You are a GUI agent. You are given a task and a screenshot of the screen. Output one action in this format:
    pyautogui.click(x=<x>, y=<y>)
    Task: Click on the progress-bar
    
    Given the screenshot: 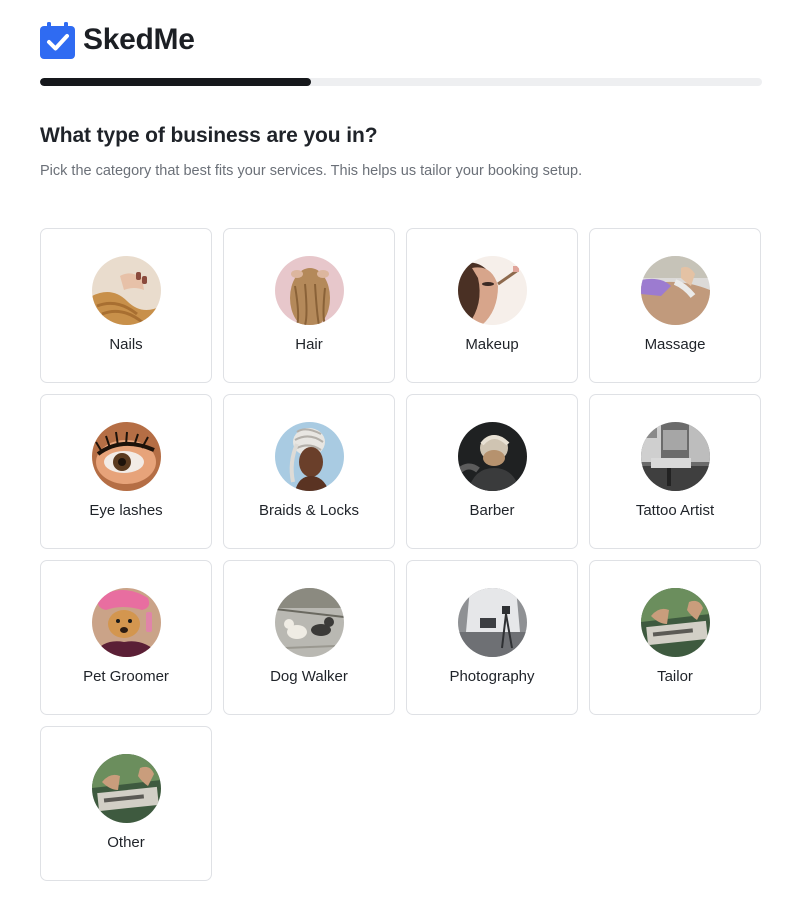 What is the action you would take?
    pyautogui.click(x=401, y=82)
    